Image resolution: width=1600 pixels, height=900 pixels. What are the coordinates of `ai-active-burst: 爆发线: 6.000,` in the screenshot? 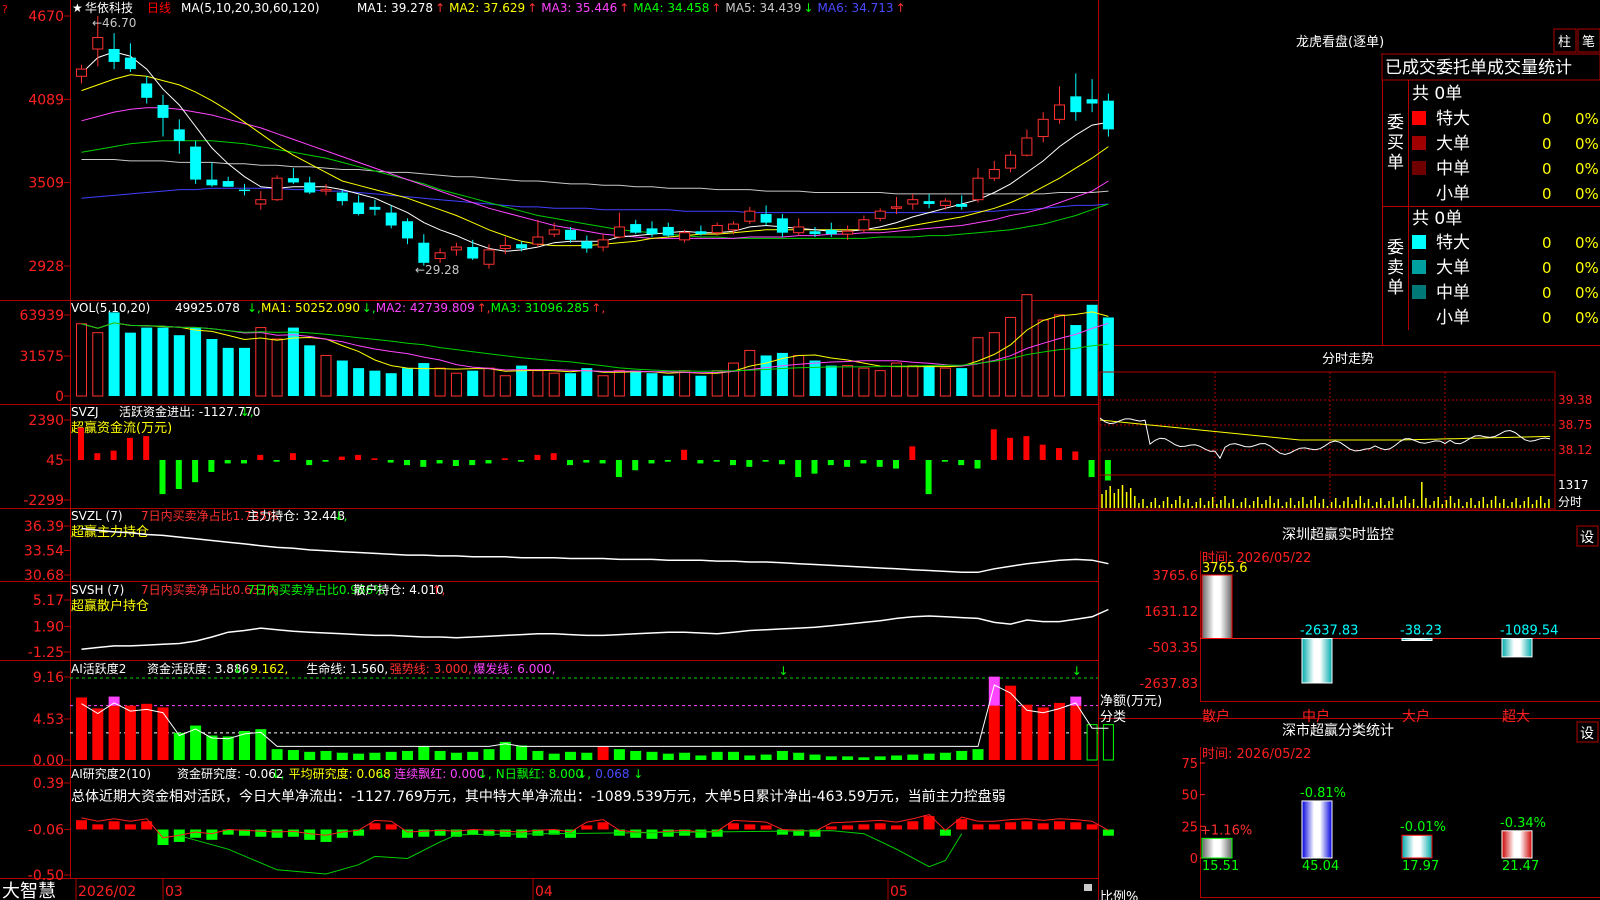 It's located at (514, 668).